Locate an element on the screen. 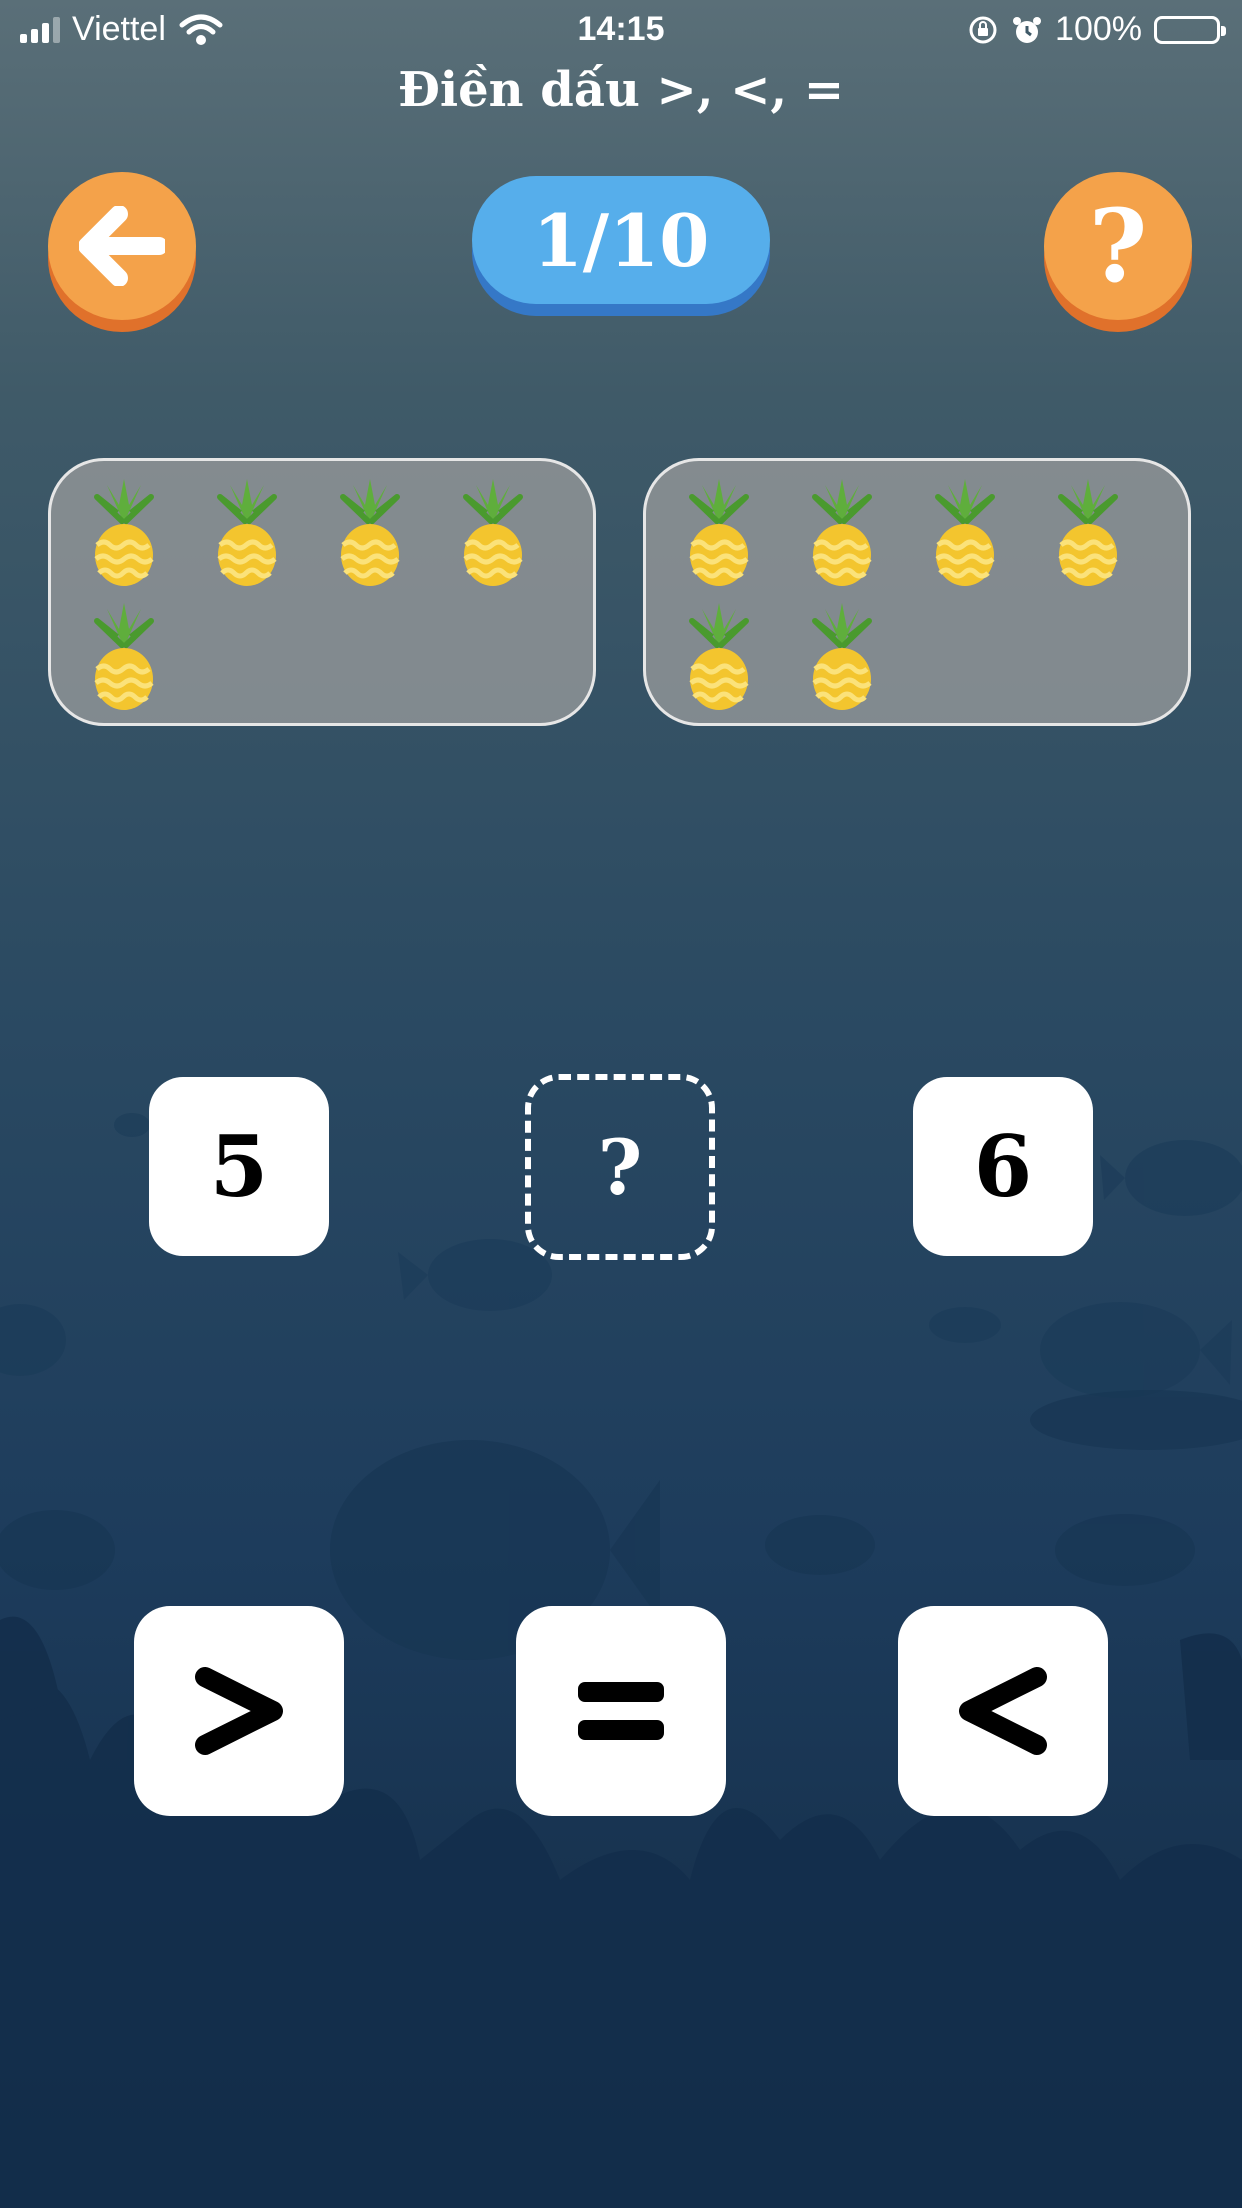 The image size is (1242, 2208). equals-icon is located at coordinates (621, 1711).